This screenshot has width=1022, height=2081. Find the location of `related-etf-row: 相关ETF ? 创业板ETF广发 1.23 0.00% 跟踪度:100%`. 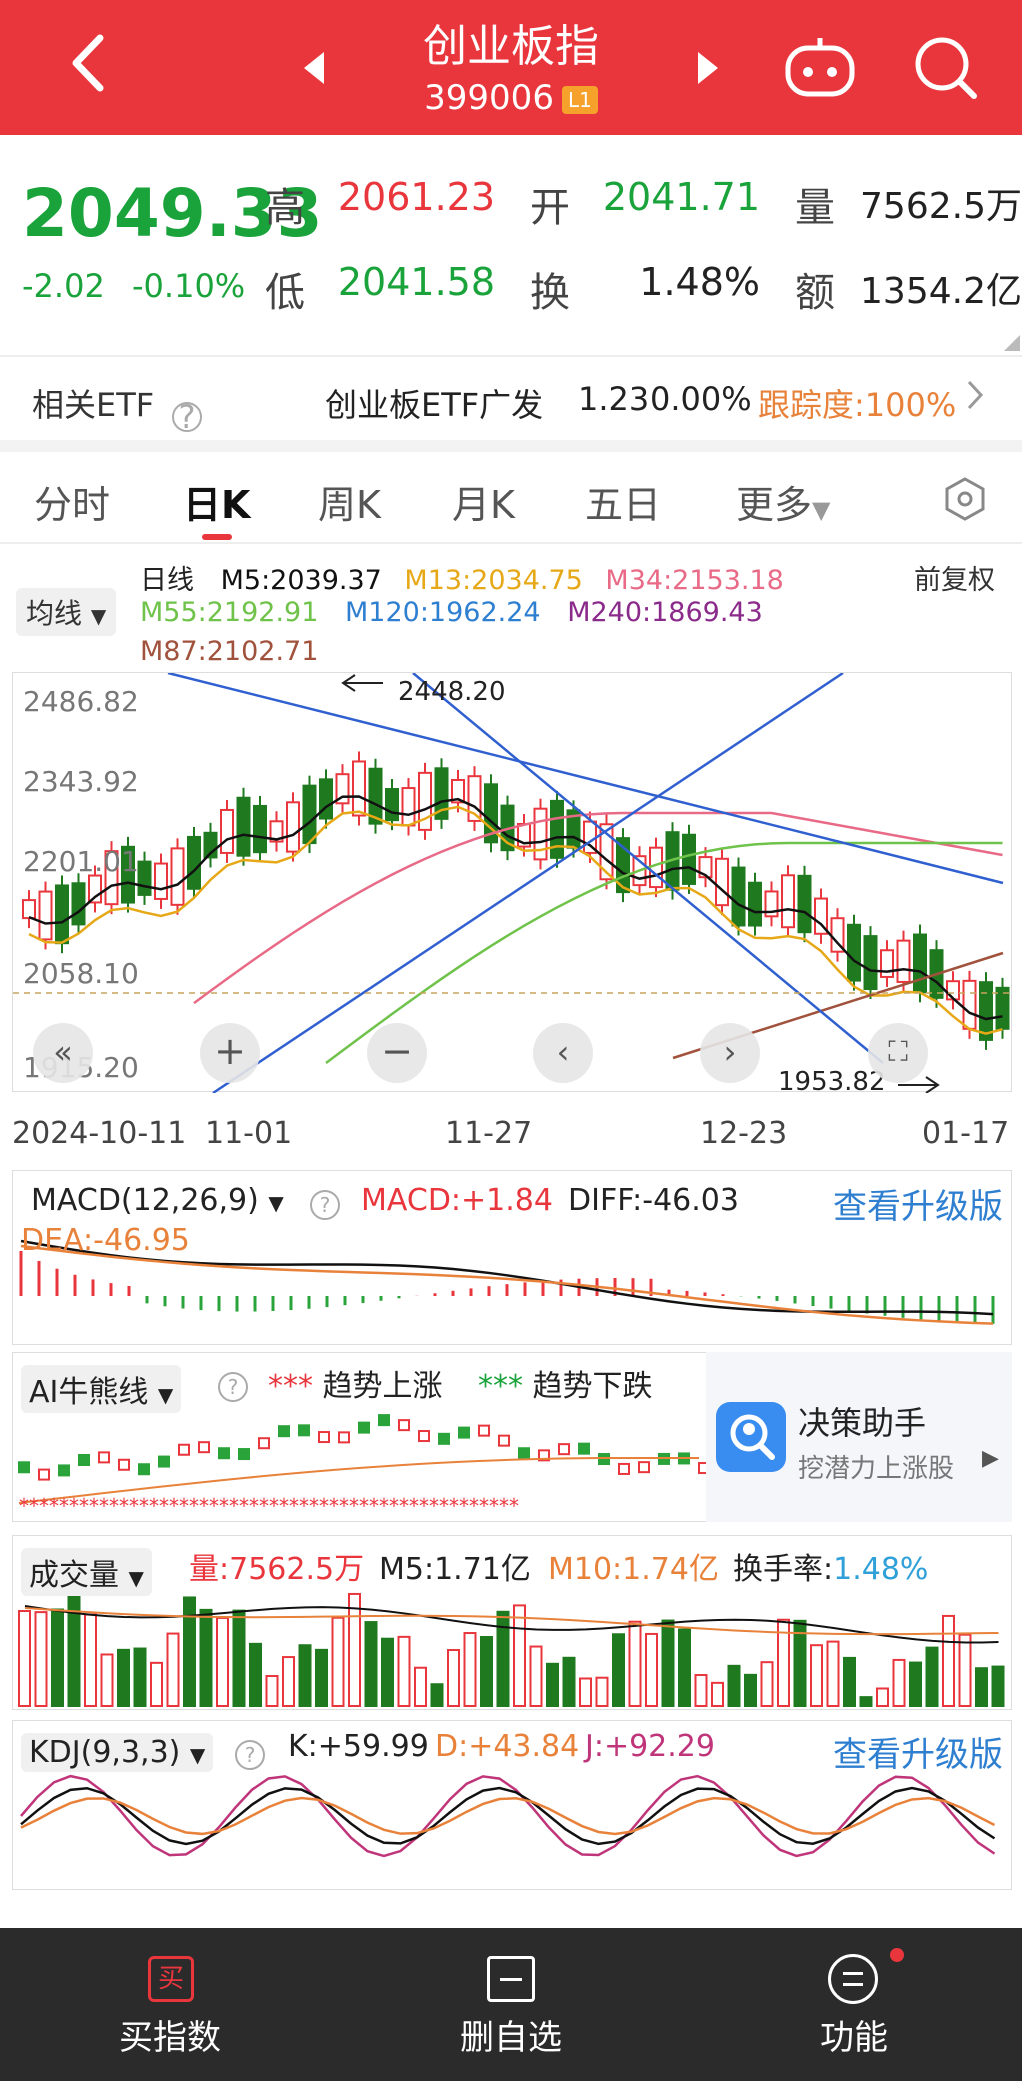

related-etf-row: 相关ETF ? 创业板ETF广发 1.23 0.00% 跟踪度:100% is located at coordinates (511, 400).